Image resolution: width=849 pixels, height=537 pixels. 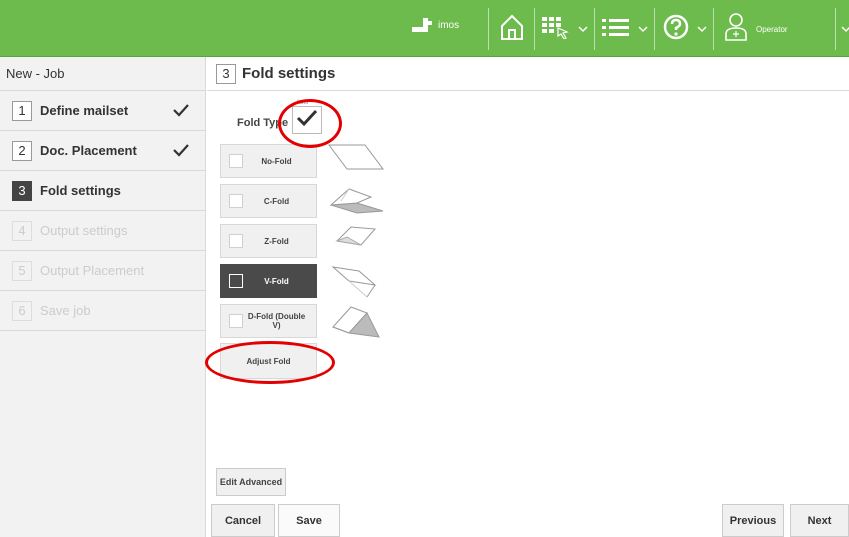 What do you see at coordinates (422, 25) in the screenshot?
I see `imos-logo-icon` at bounding box center [422, 25].